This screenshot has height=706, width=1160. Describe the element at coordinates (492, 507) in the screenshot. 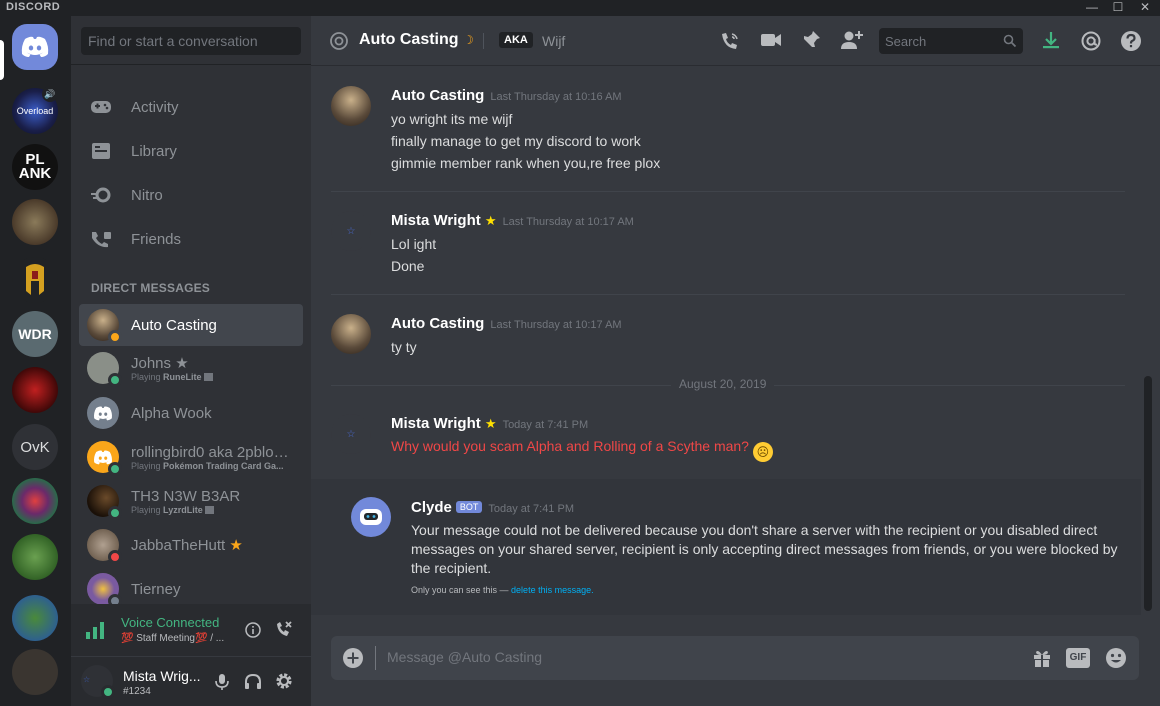

I see `clyde-author: Clyde BOT Today at 7:41 PM` at that location.